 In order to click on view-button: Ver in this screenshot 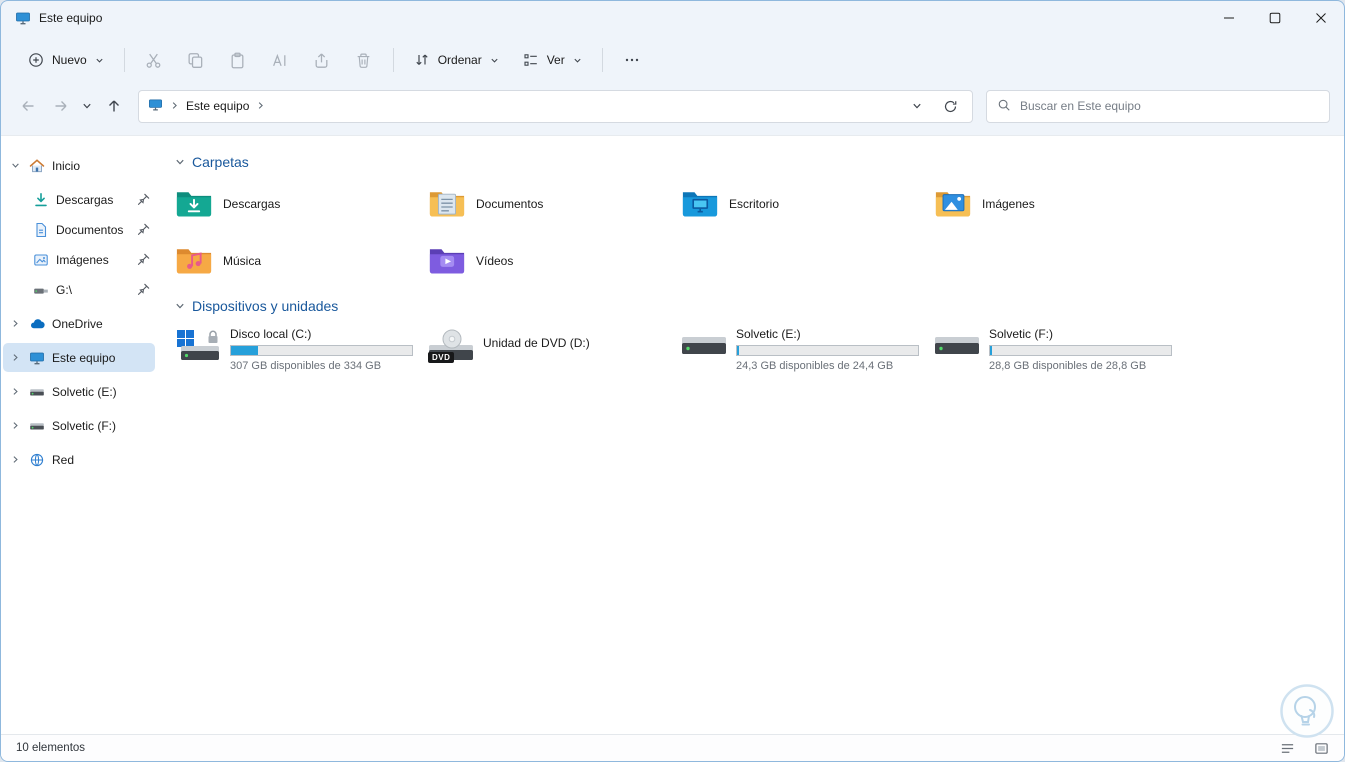, I will do `click(552, 60)`.